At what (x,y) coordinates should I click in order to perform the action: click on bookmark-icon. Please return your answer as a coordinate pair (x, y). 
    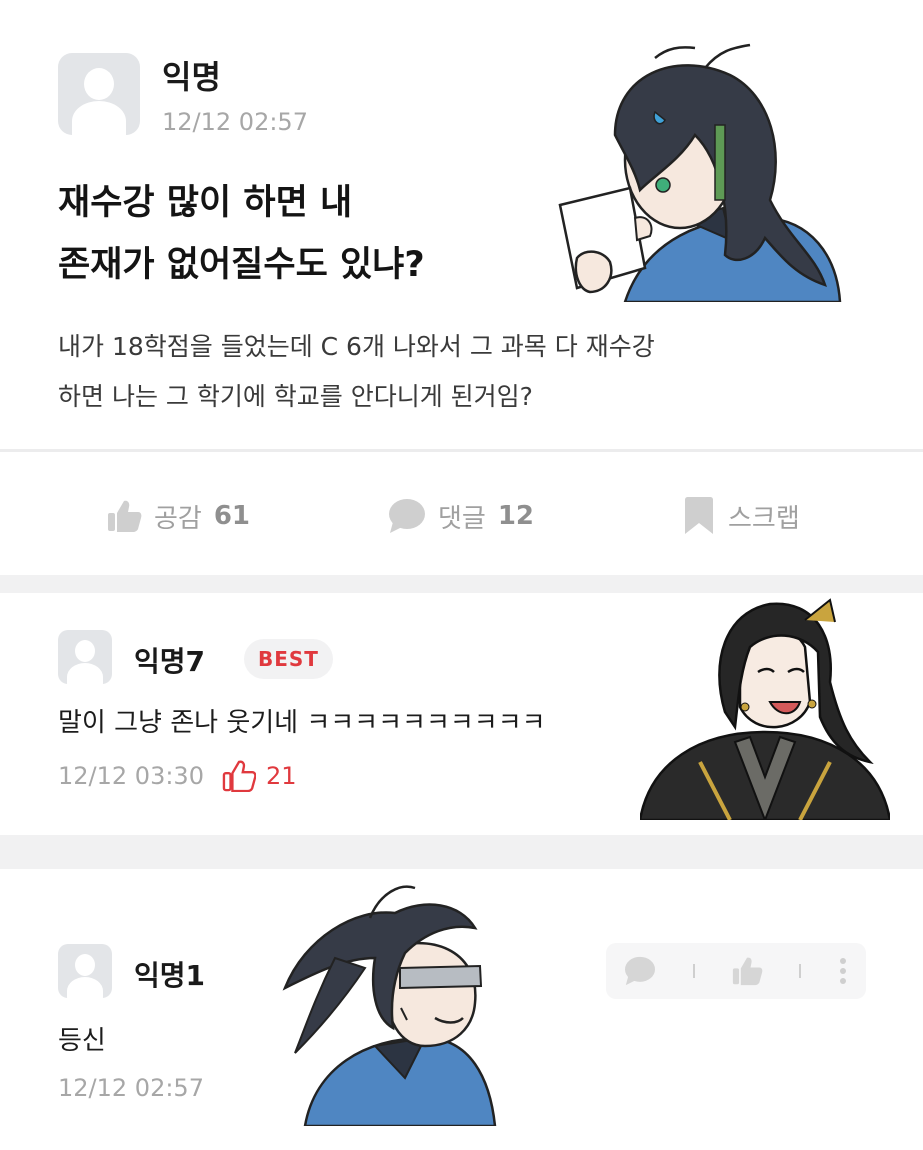
    Looking at the image, I should click on (699, 515).